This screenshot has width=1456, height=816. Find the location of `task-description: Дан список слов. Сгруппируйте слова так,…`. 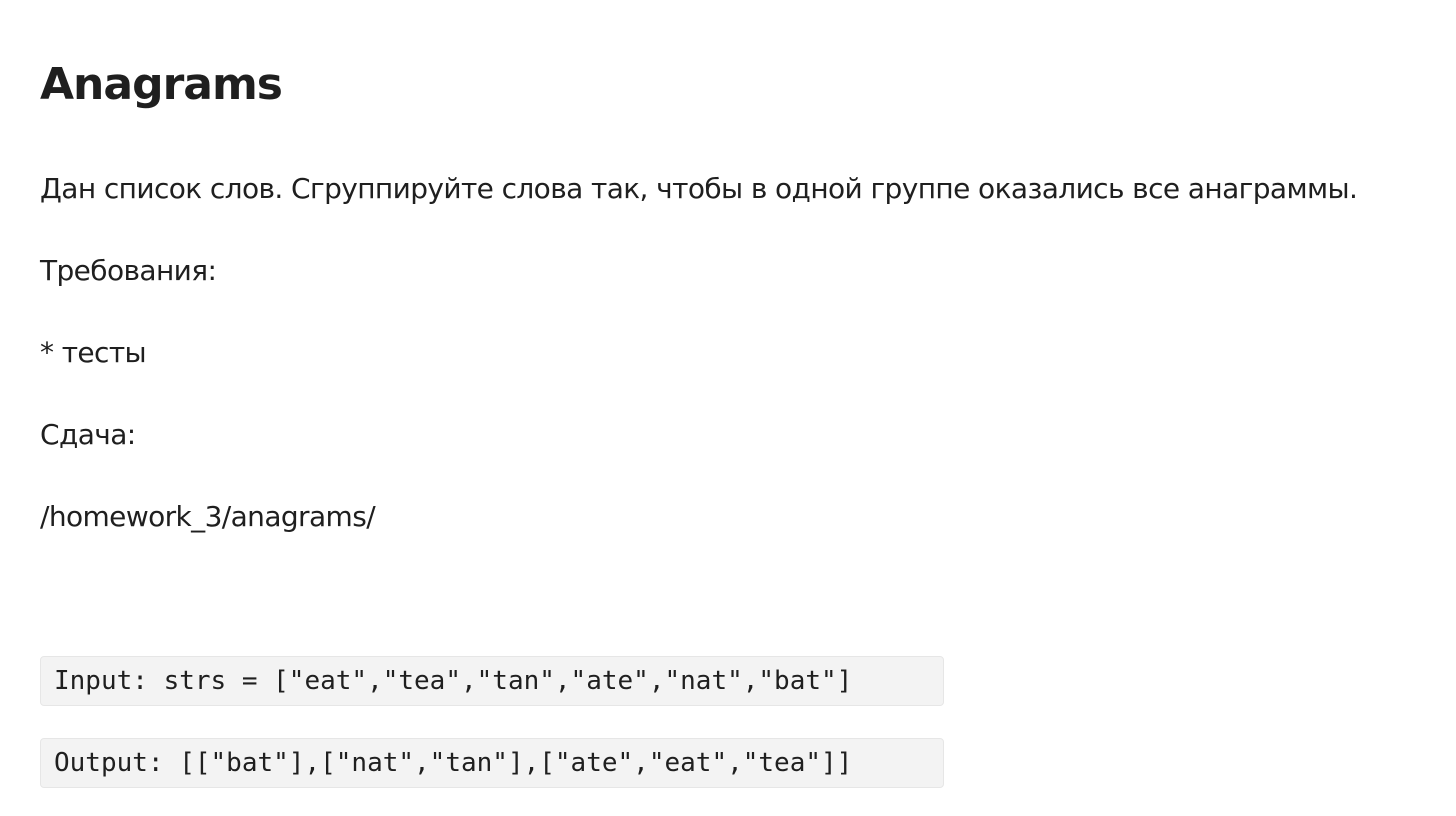

task-description: Дан список слов. Сгруппируйте слова так,… is located at coordinates (699, 188).